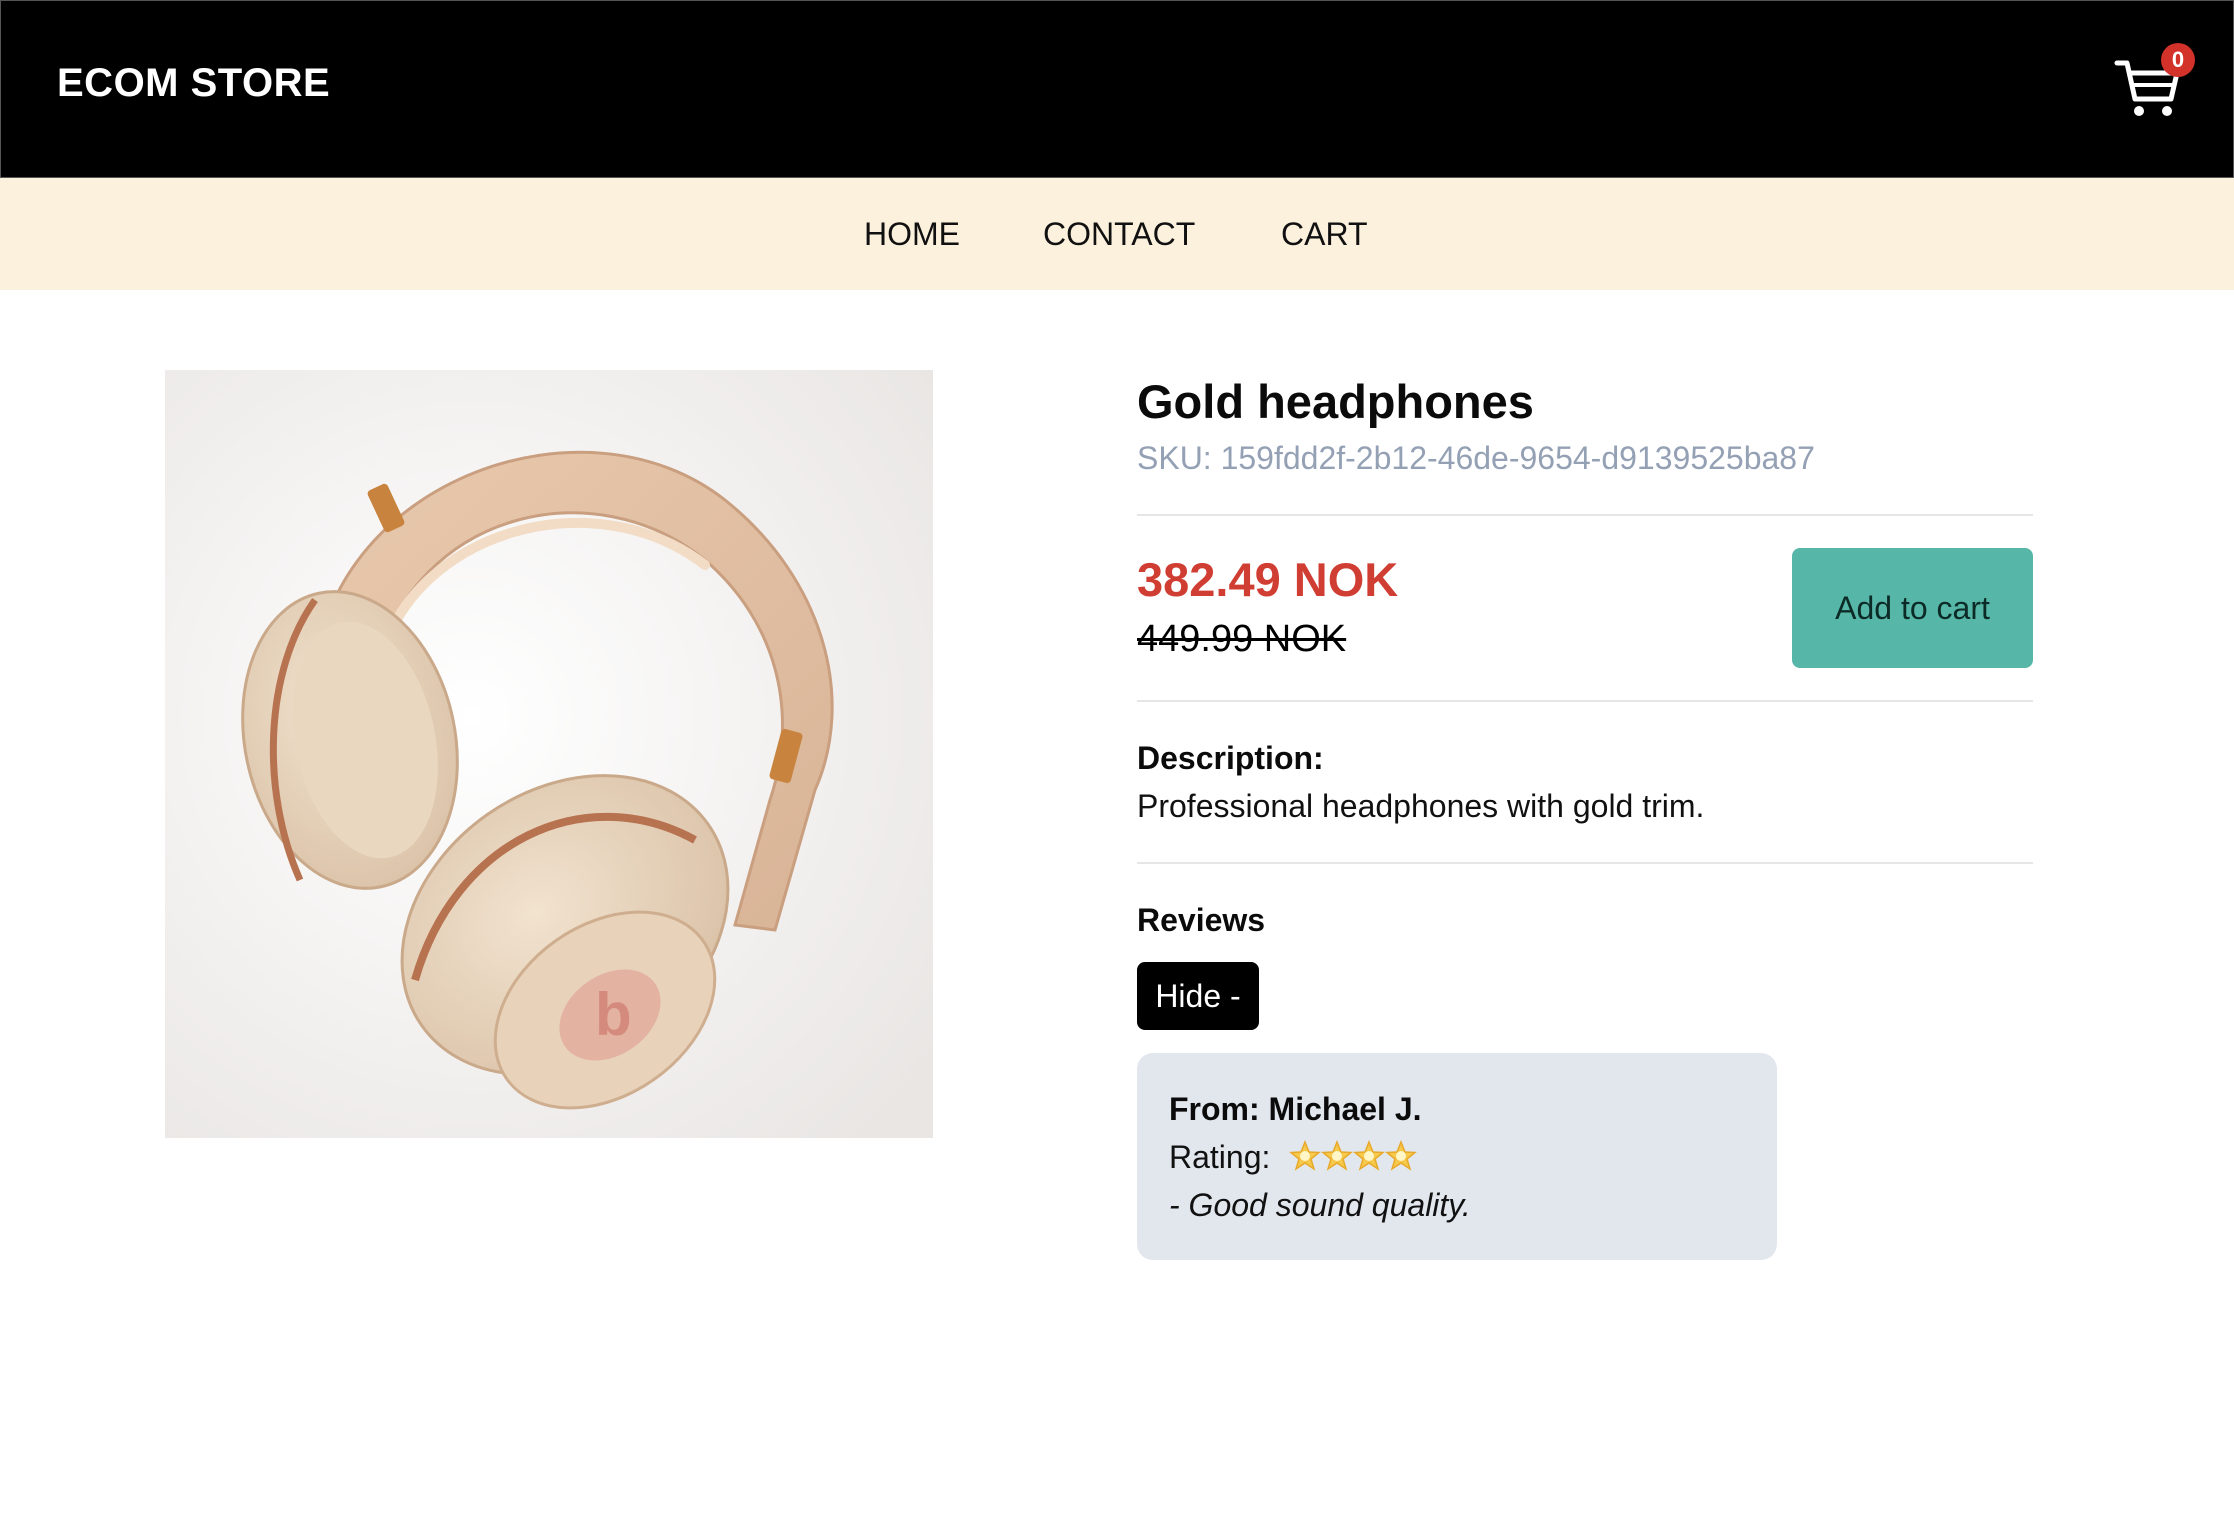  I want to click on site-header: ECOM STORE 0, so click(1117, 89).